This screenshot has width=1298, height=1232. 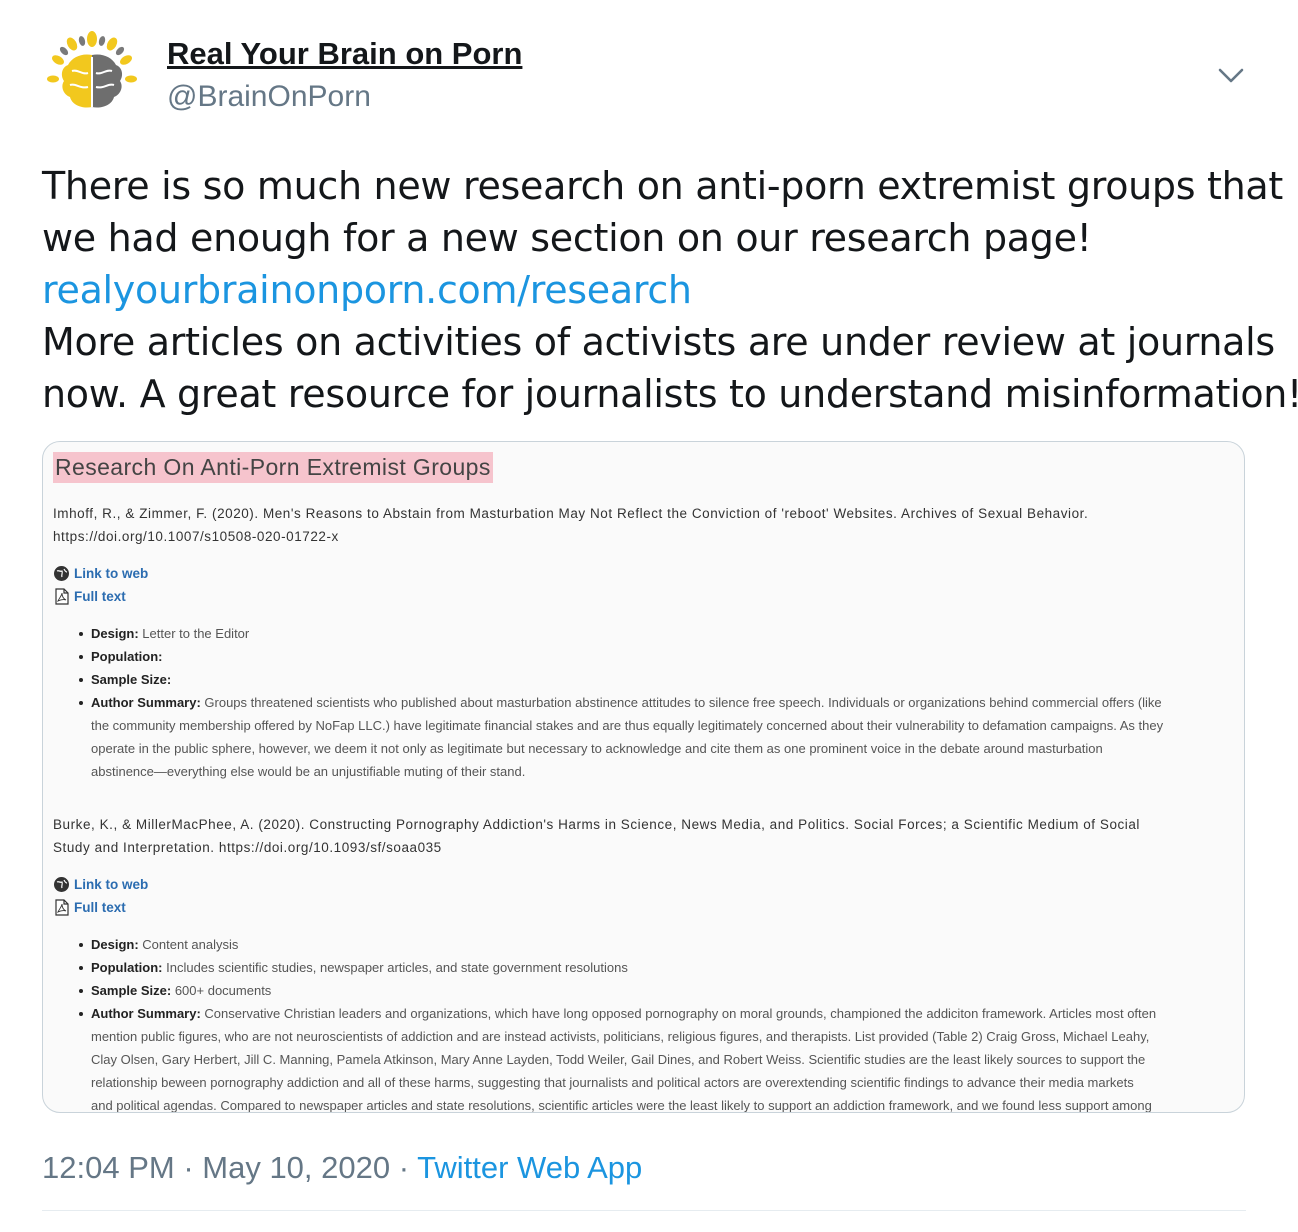 What do you see at coordinates (344, 54) in the screenshot?
I see `author-display-name: Real Your Brain on Porn` at bounding box center [344, 54].